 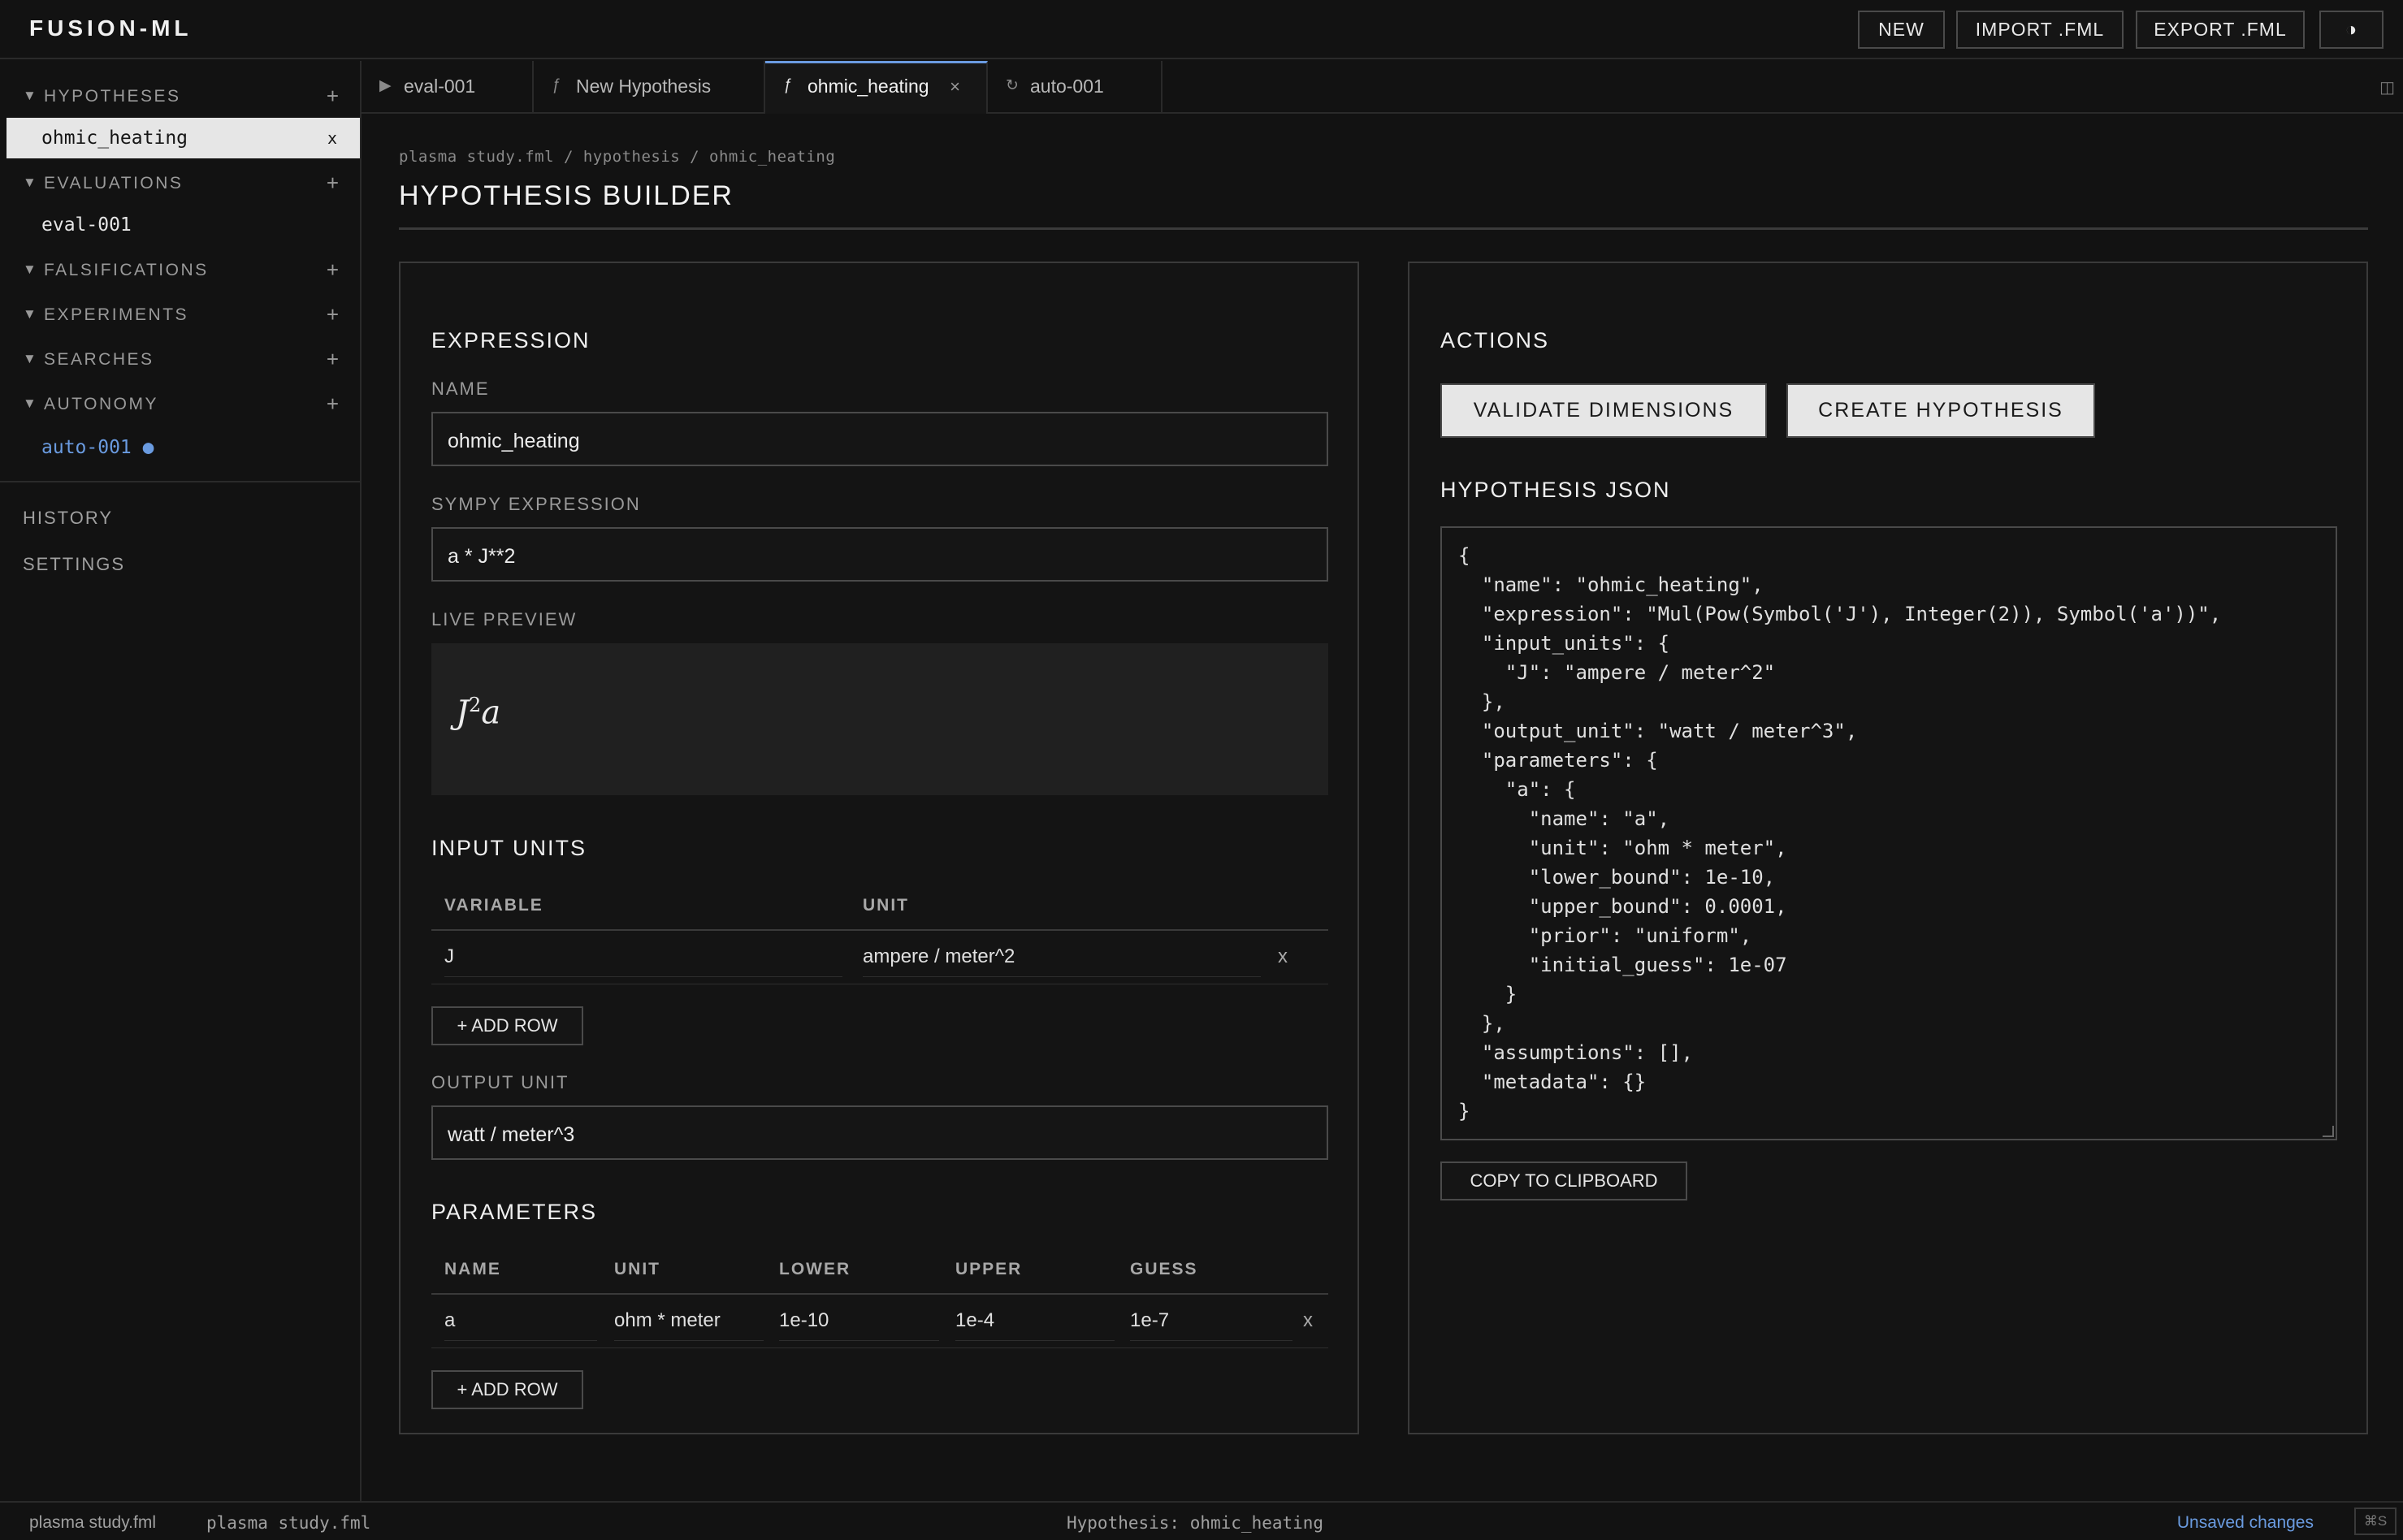 I want to click on parameter-unit-cell: ohm * meter, so click(x=667, y=1320).